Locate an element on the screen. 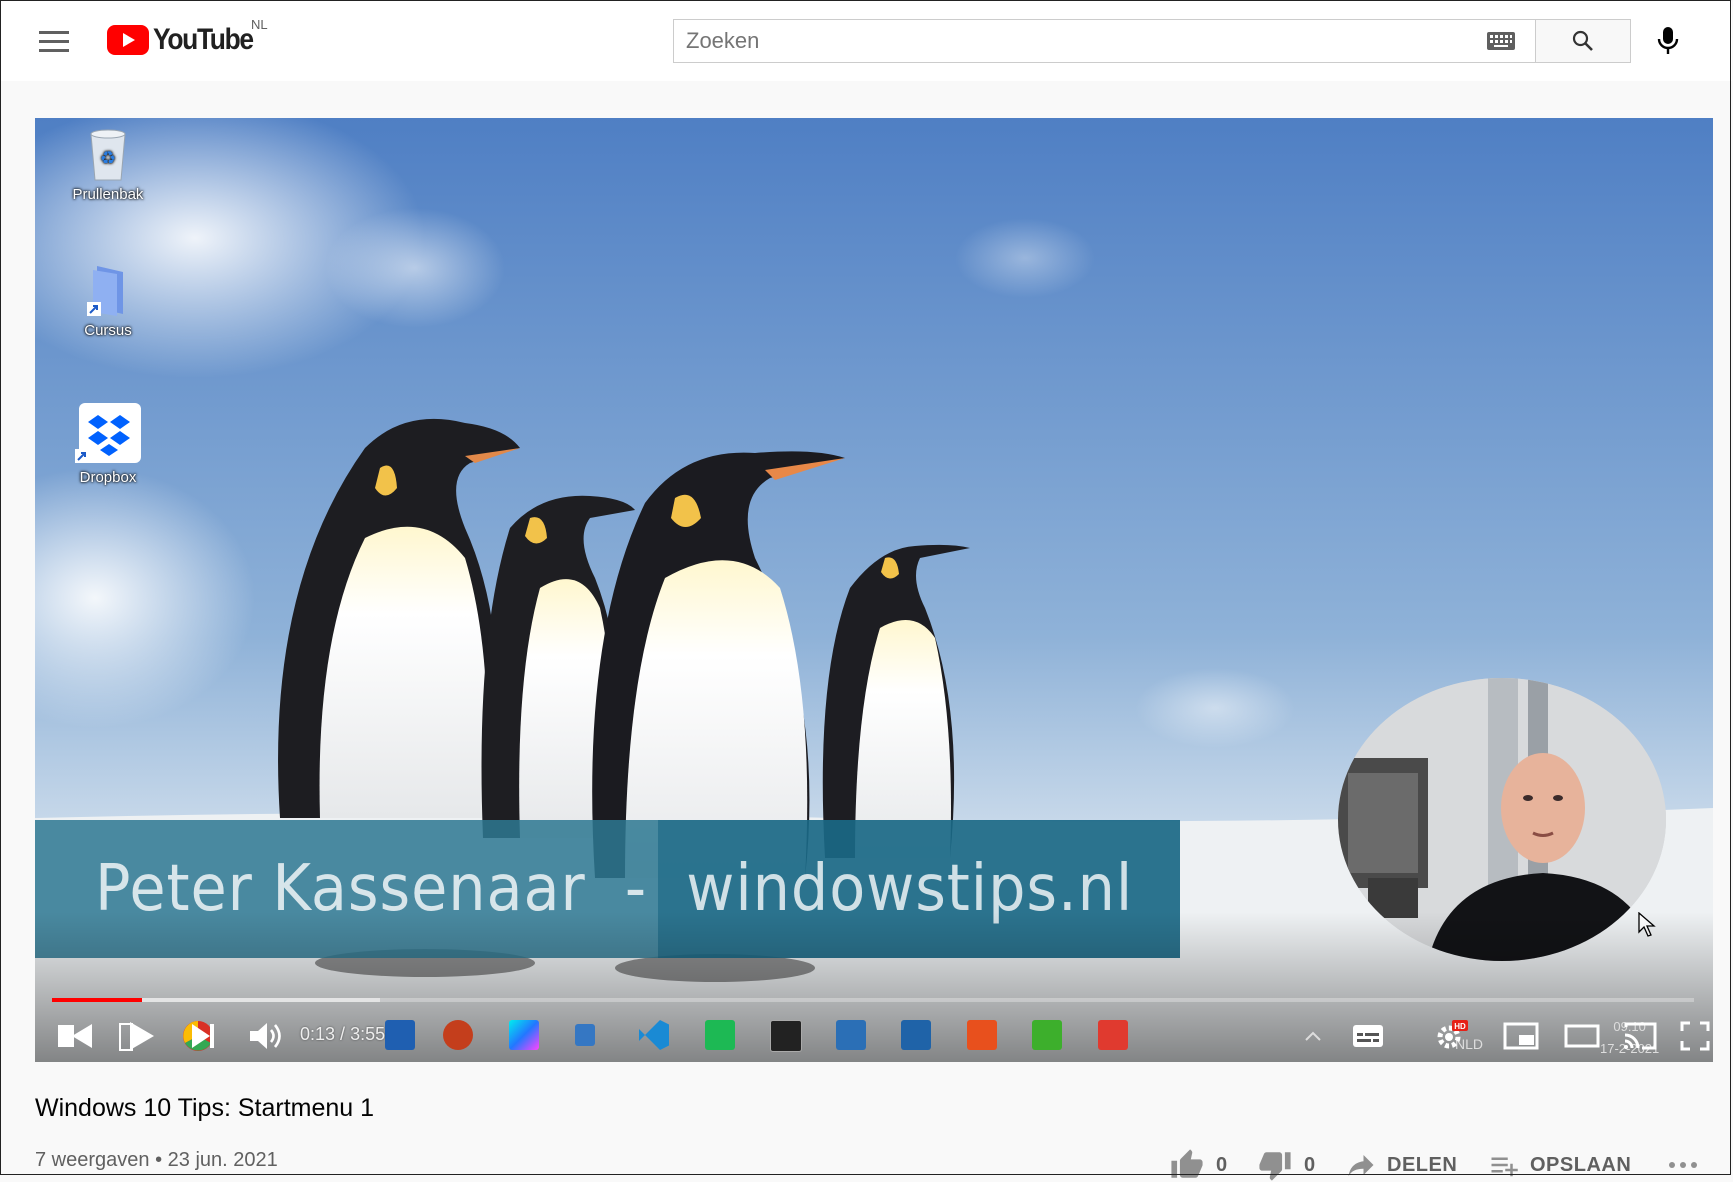  previous-button is located at coordinates (74, 1036).